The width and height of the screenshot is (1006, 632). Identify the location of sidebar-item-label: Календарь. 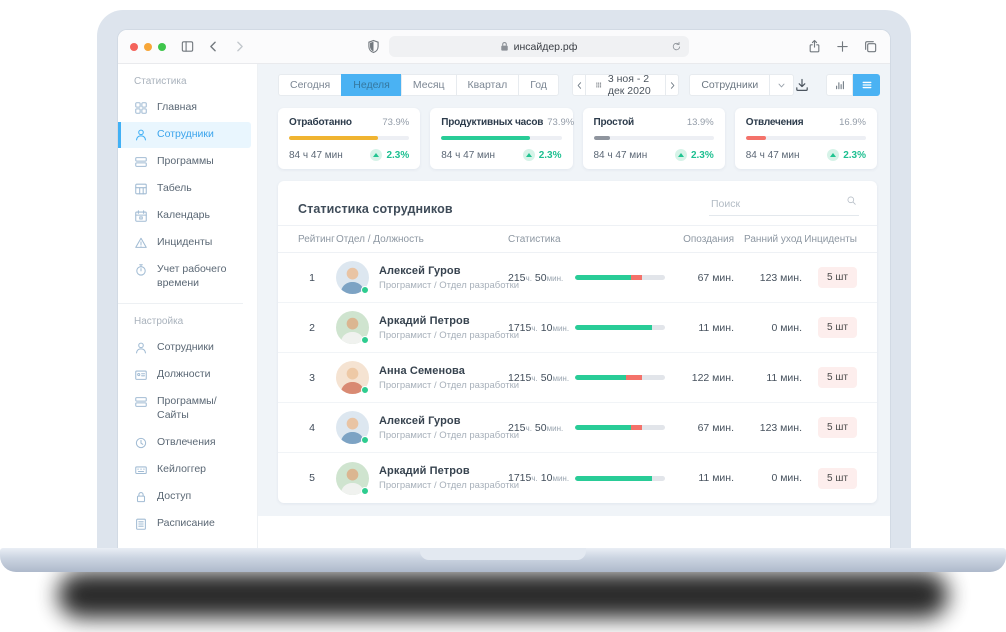
(183, 215).